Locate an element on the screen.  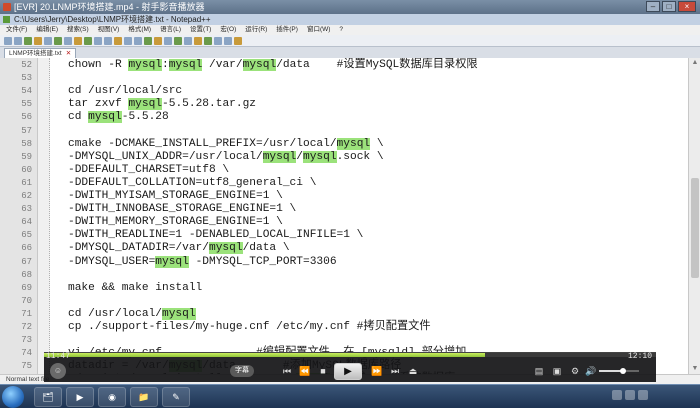
find-icon is located at coordinates (118, 40).